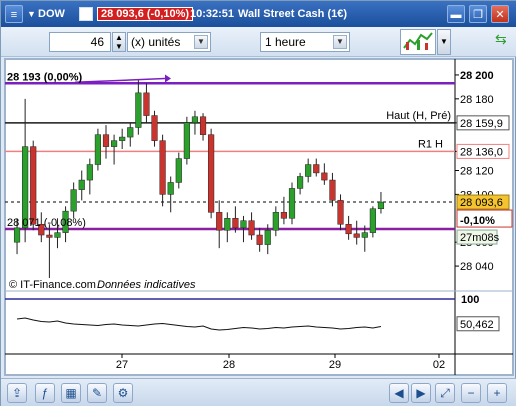 This screenshot has height=406, width=516. I want to click on drawing-icon: ✎, so click(97, 393).